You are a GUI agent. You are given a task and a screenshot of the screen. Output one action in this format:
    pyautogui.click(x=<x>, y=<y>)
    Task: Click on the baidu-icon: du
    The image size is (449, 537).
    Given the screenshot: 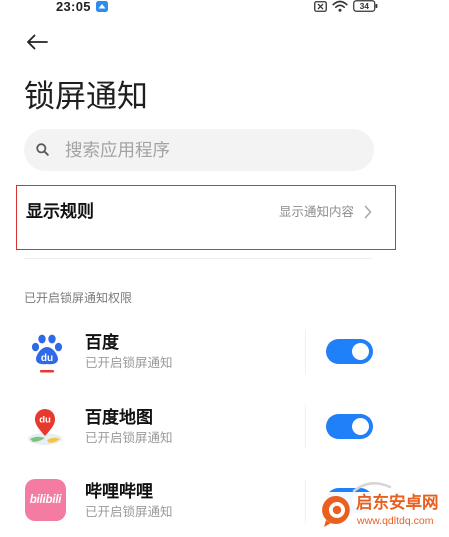 What is the action you would take?
    pyautogui.click(x=47, y=353)
    